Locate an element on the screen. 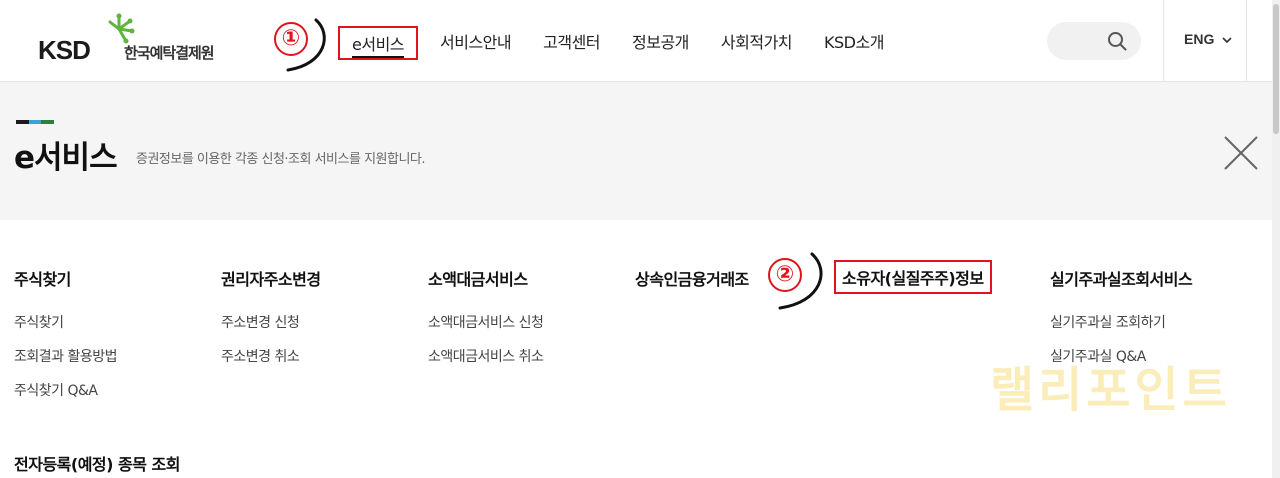 The height and width of the screenshot is (478, 1280). marker-number: ② is located at coordinates (785, 275).